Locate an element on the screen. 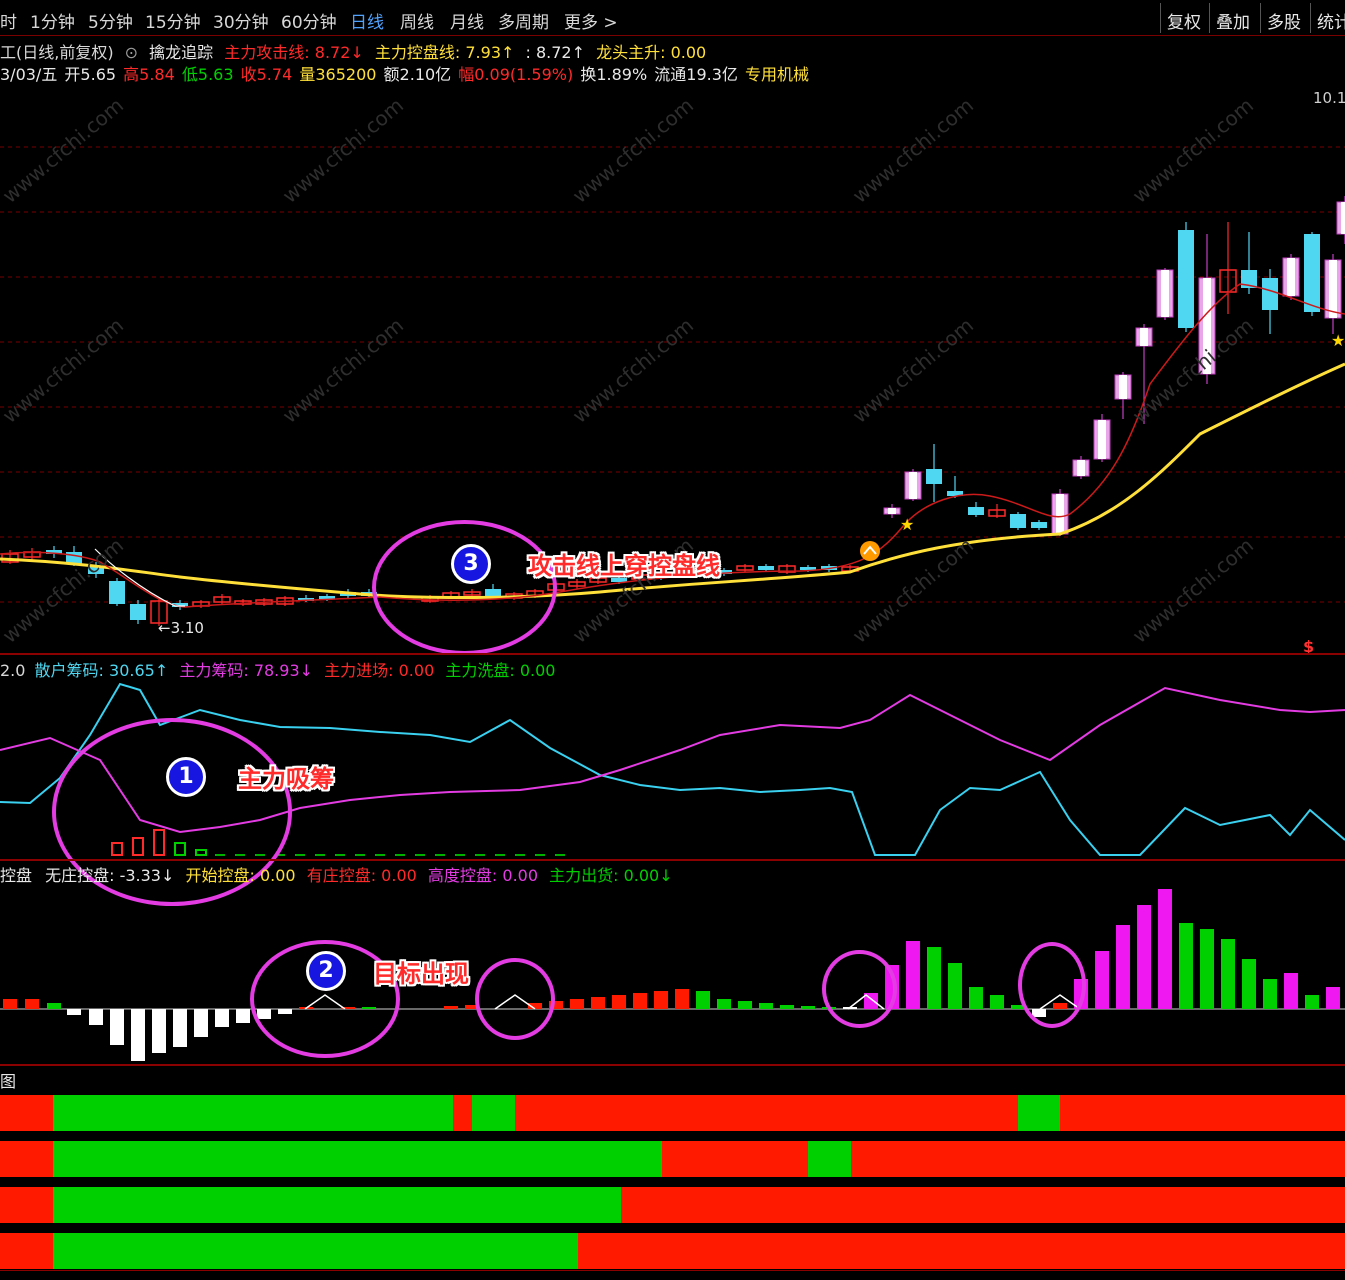 This screenshot has height=1280, width=1345. quote-sector: 专用机械 is located at coordinates (777, 74).